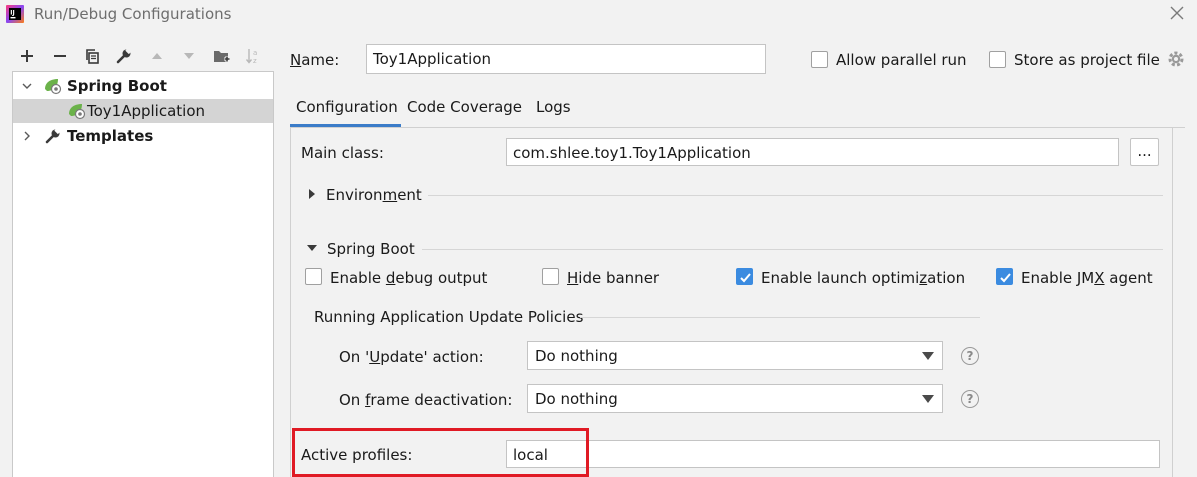 This screenshot has width=1197, height=477. What do you see at coordinates (312, 248) in the screenshot?
I see `expand-down-icon` at bounding box center [312, 248].